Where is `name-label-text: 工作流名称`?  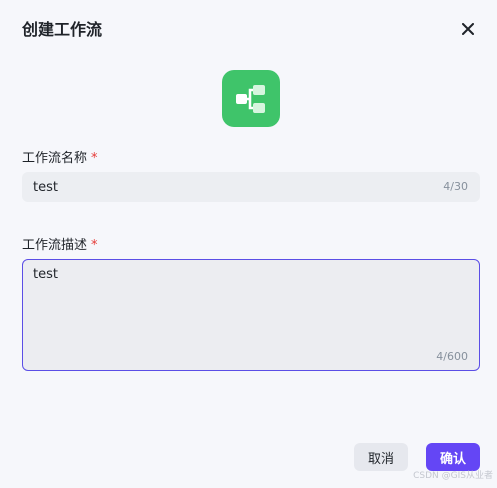
name-label-text: 工作流名称 is located at coordinates (55, 158).